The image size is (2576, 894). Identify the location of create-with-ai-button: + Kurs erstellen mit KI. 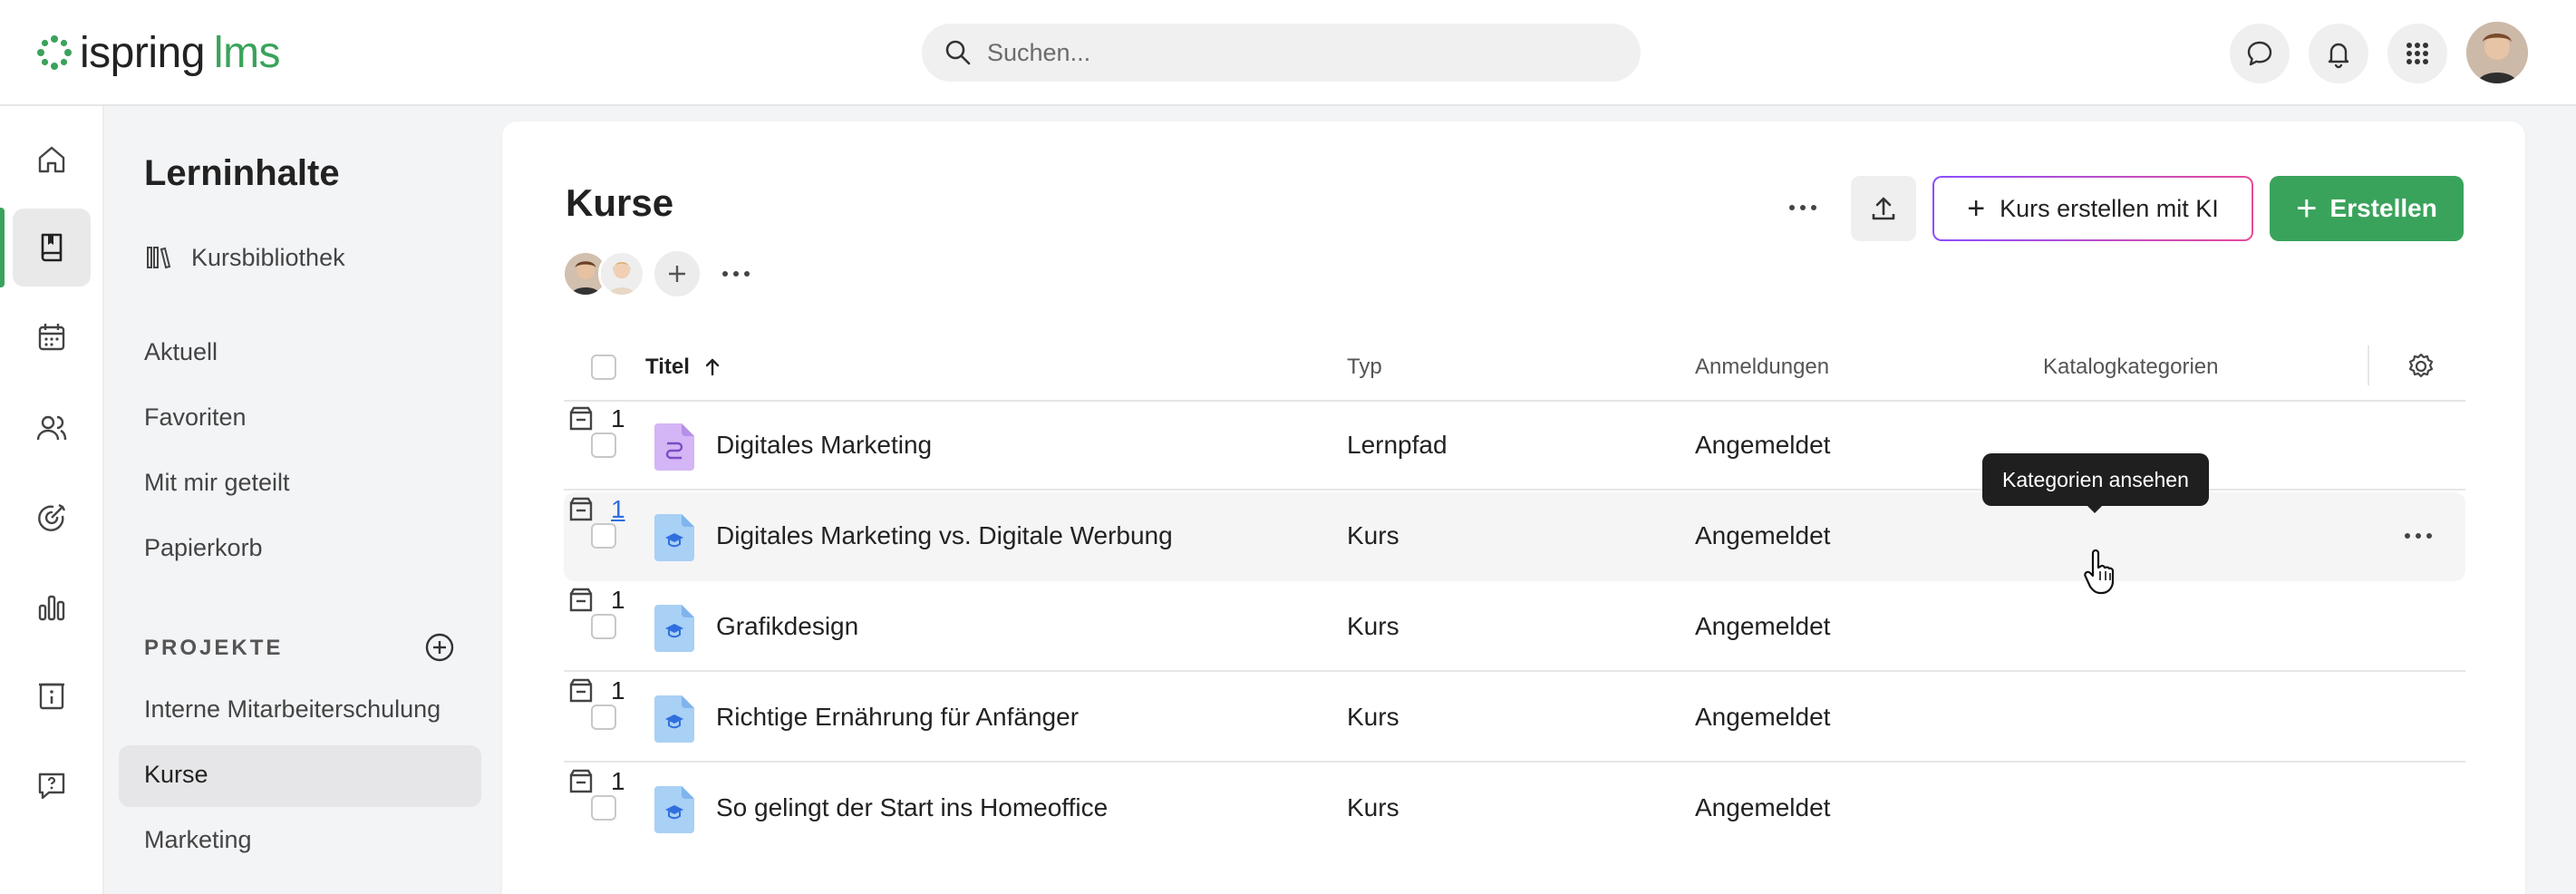
(2092, 208).